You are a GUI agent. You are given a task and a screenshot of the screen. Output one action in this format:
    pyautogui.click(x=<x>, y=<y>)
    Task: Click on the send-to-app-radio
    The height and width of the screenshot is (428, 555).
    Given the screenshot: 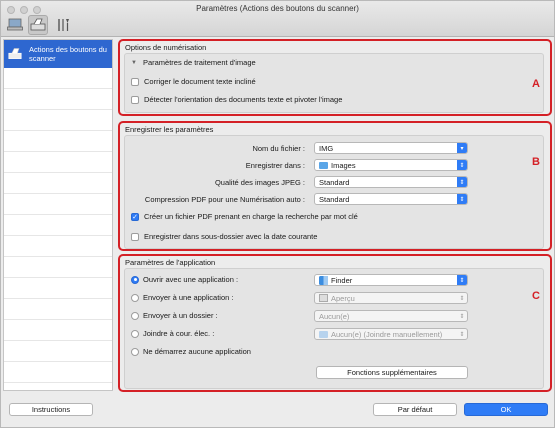 What is the action you would take?
    pyautogui.click(x=135, y=297)
    